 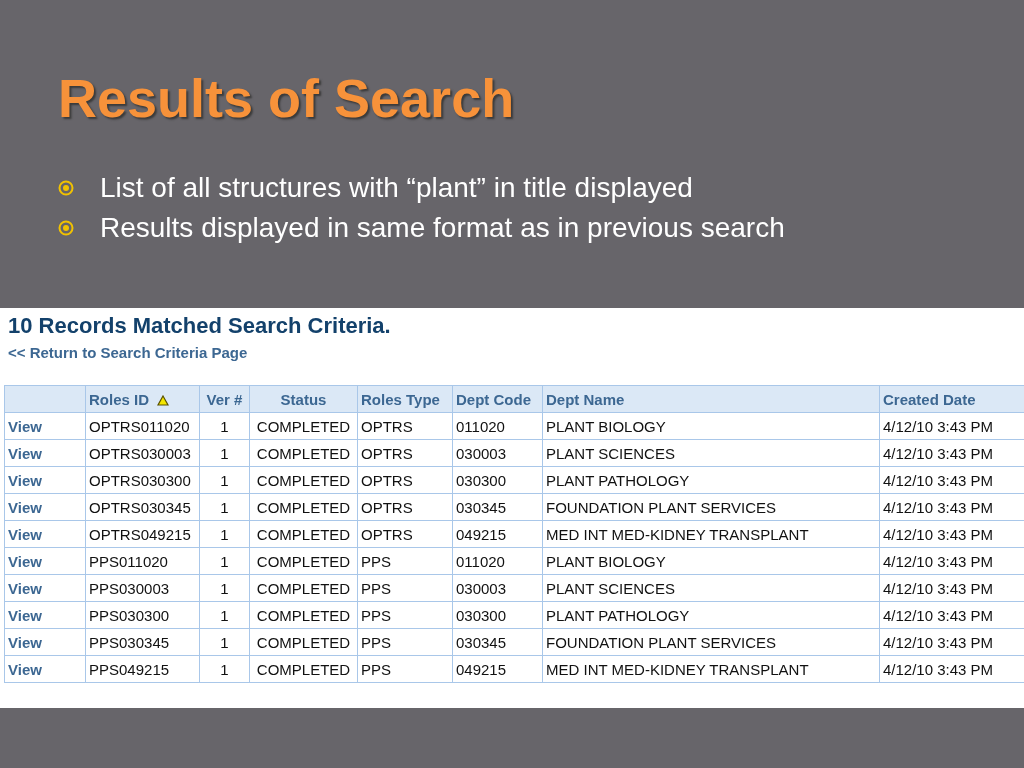 I want to click on table-cell: OPTRS030300, so click(x=142, y=480).